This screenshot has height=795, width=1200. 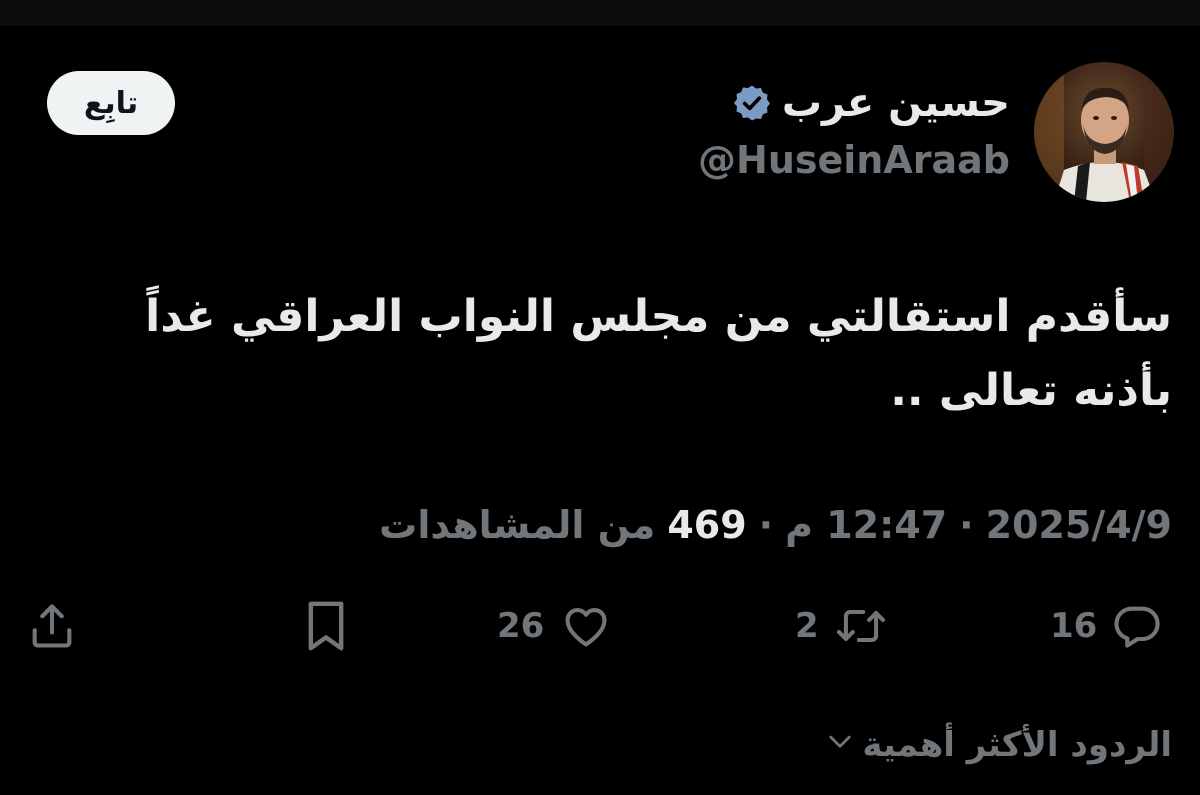 I want to click on follow-button: تابِع, so click(x=111, y=103).